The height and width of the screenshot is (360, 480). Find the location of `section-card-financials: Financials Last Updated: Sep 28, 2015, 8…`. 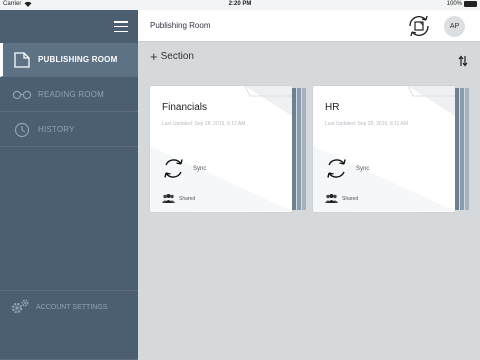

section-card-financials: Financials Last Updated: Sep 28, 2015, 8… is located at coordinates (228, 149).